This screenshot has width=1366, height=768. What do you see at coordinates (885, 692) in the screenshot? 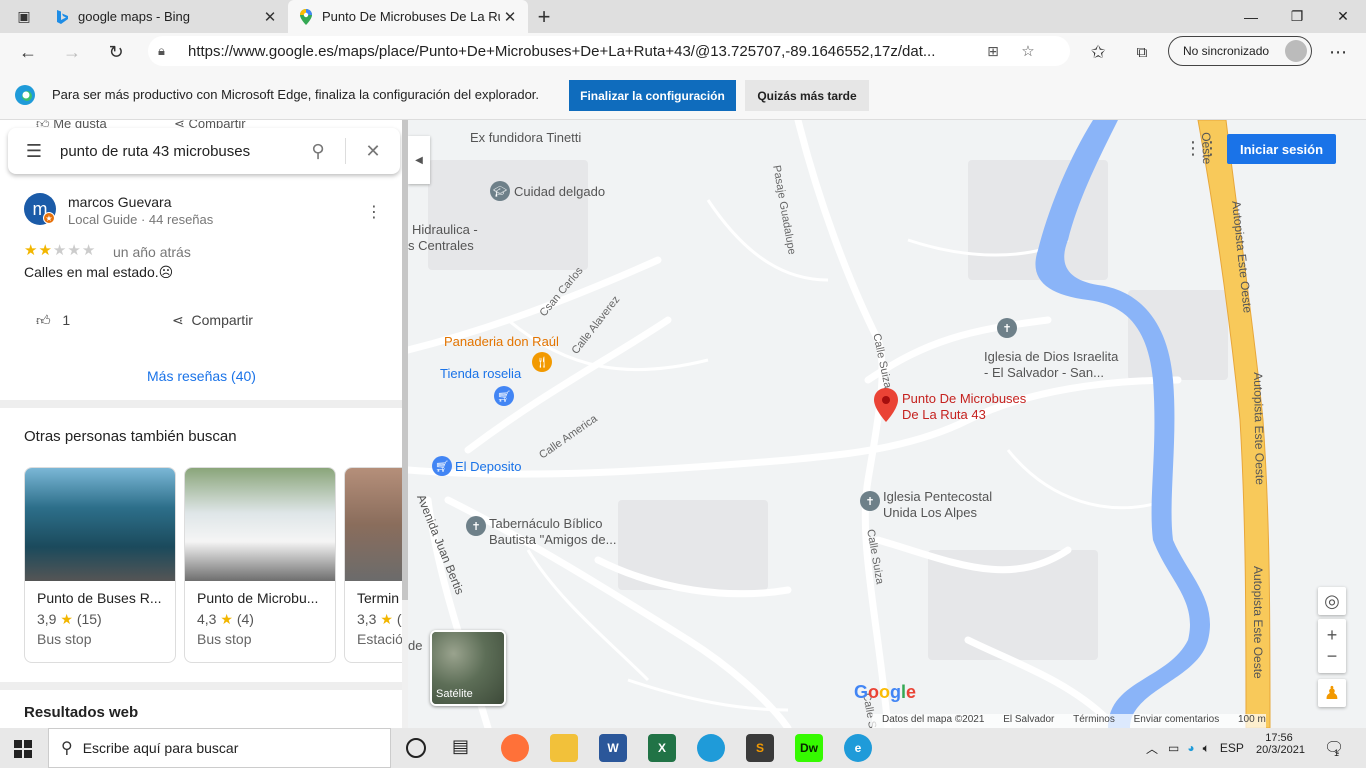
I see `google-logo: Google` at bounding box center [885, 692].